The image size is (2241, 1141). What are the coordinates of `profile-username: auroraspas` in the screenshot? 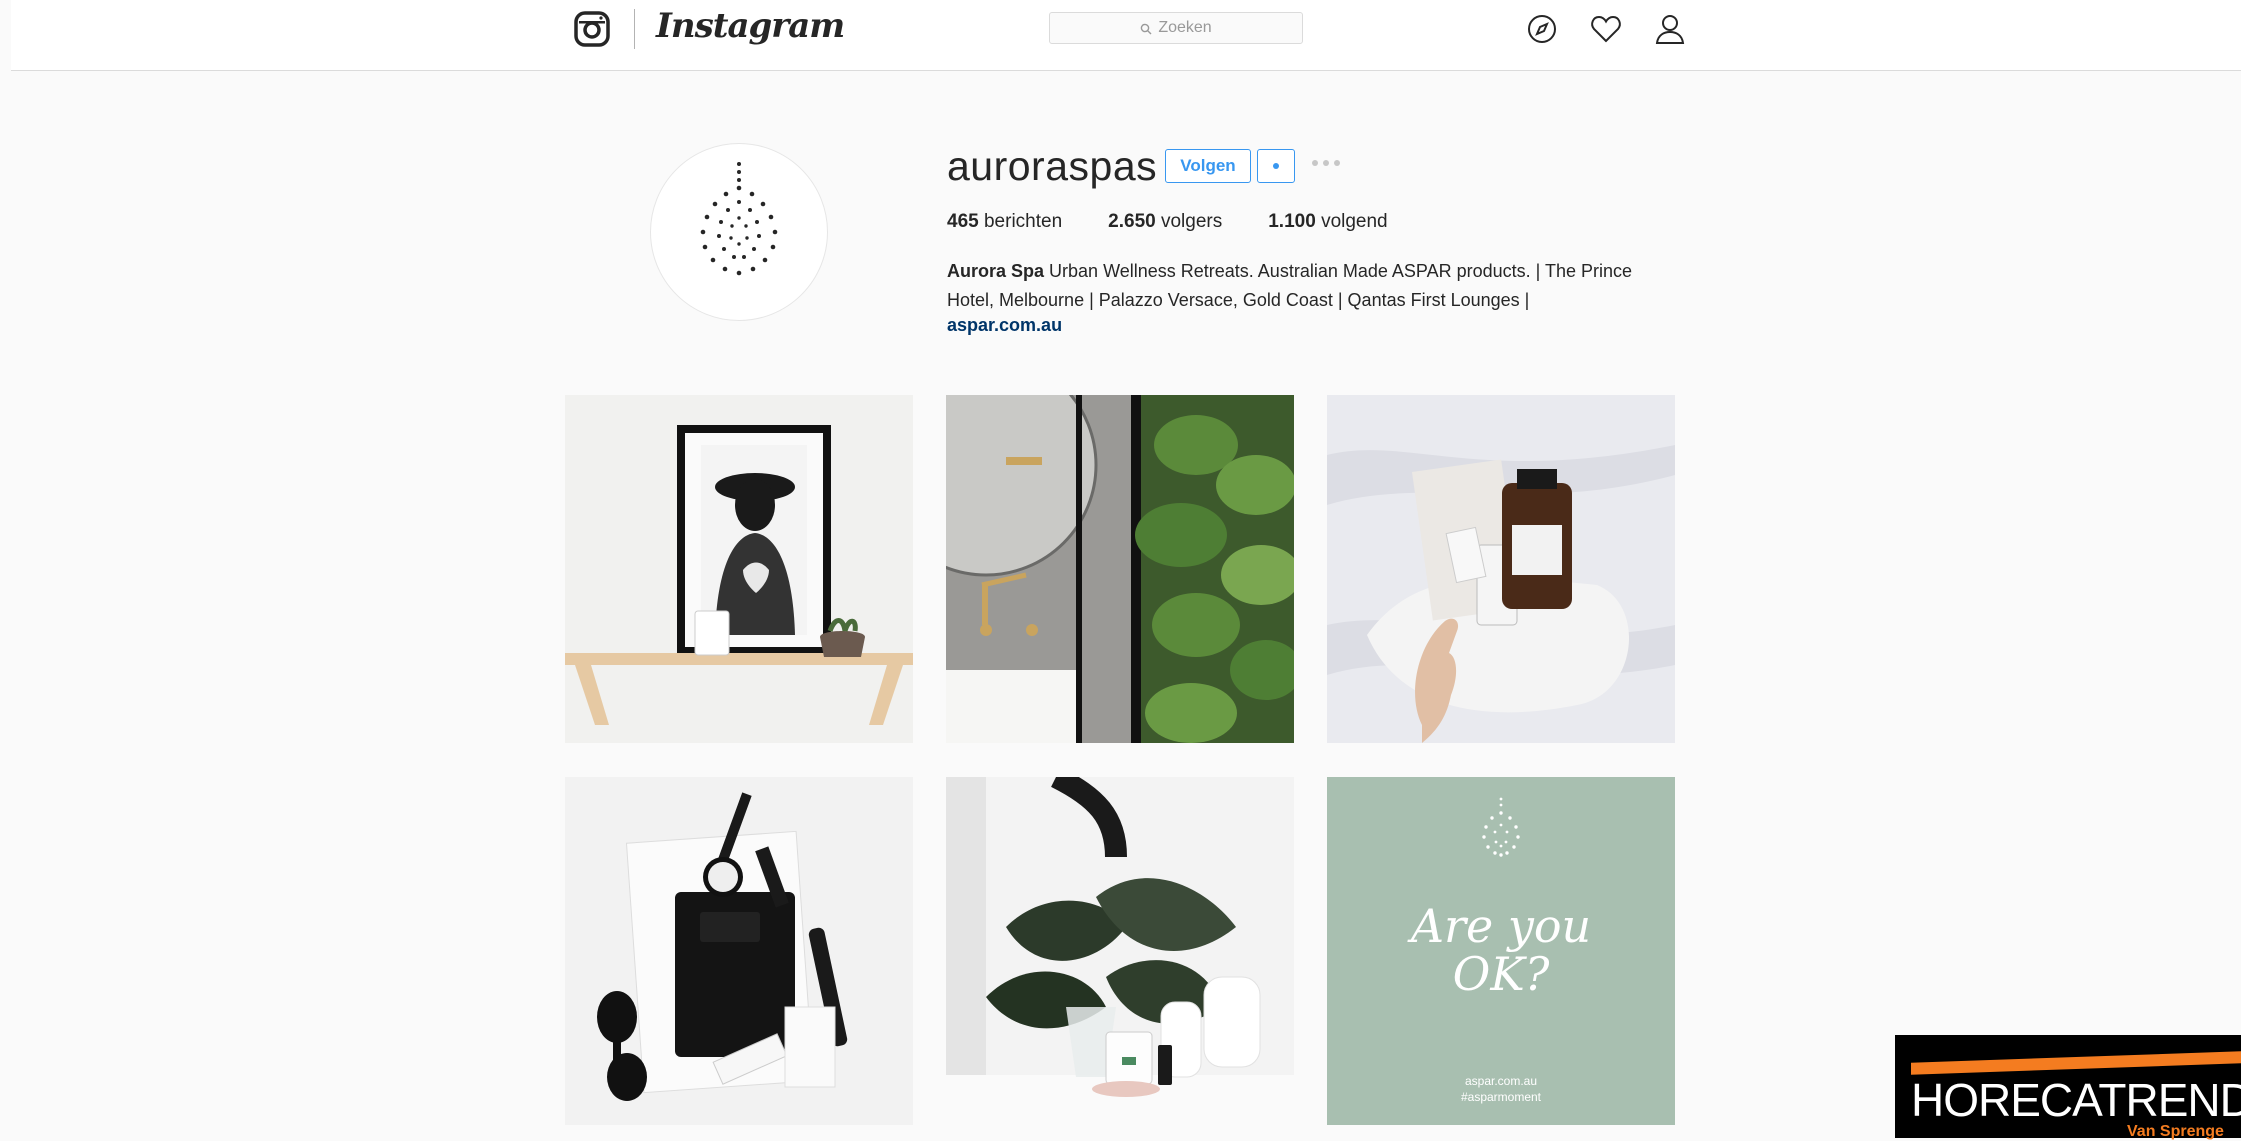 It's located at (1052, 166).